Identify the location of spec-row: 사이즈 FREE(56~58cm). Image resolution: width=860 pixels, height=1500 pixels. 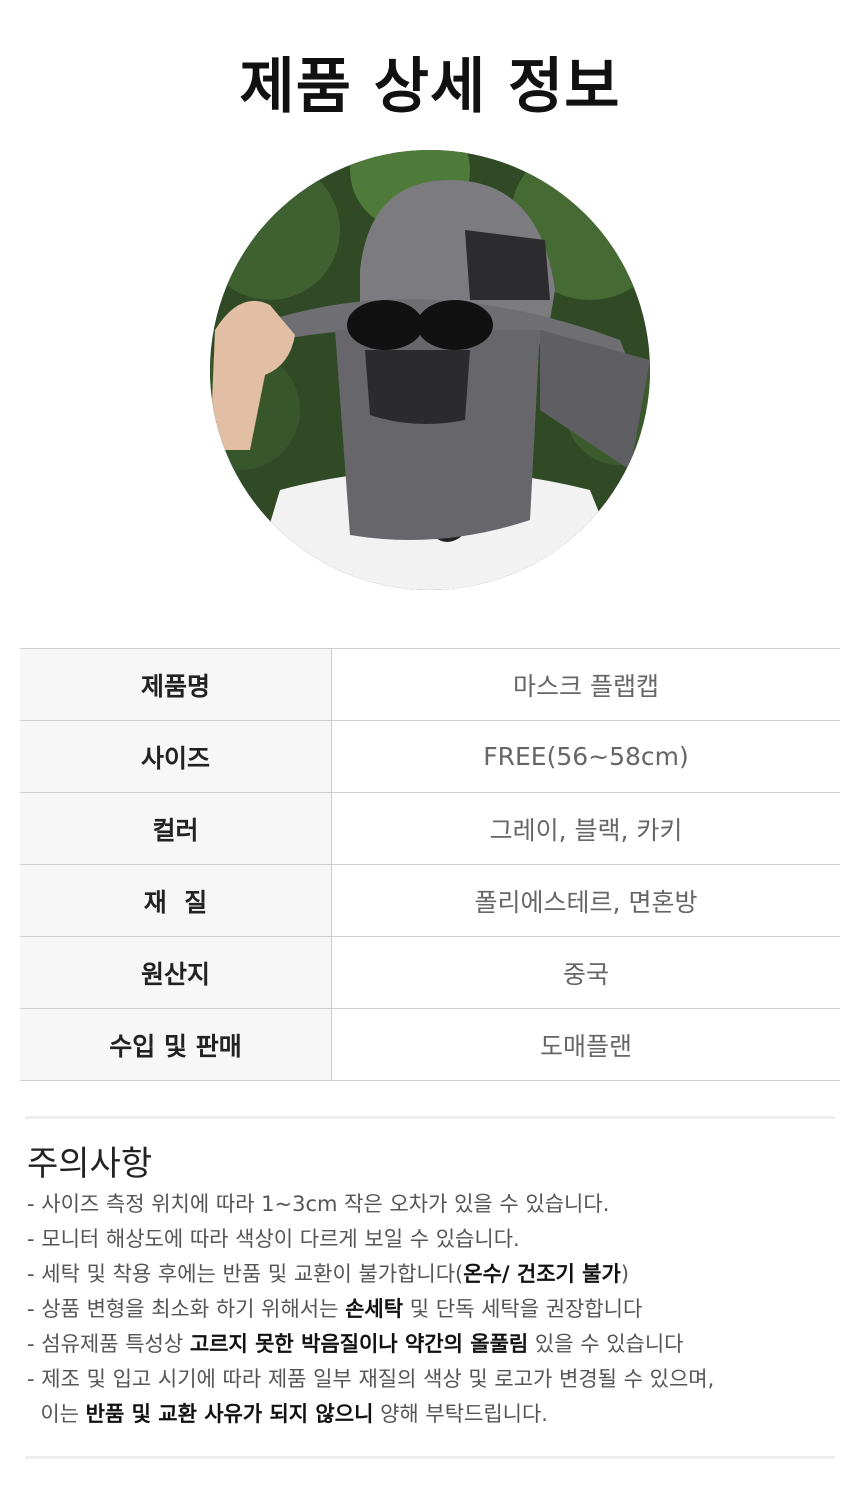
(430, 756).